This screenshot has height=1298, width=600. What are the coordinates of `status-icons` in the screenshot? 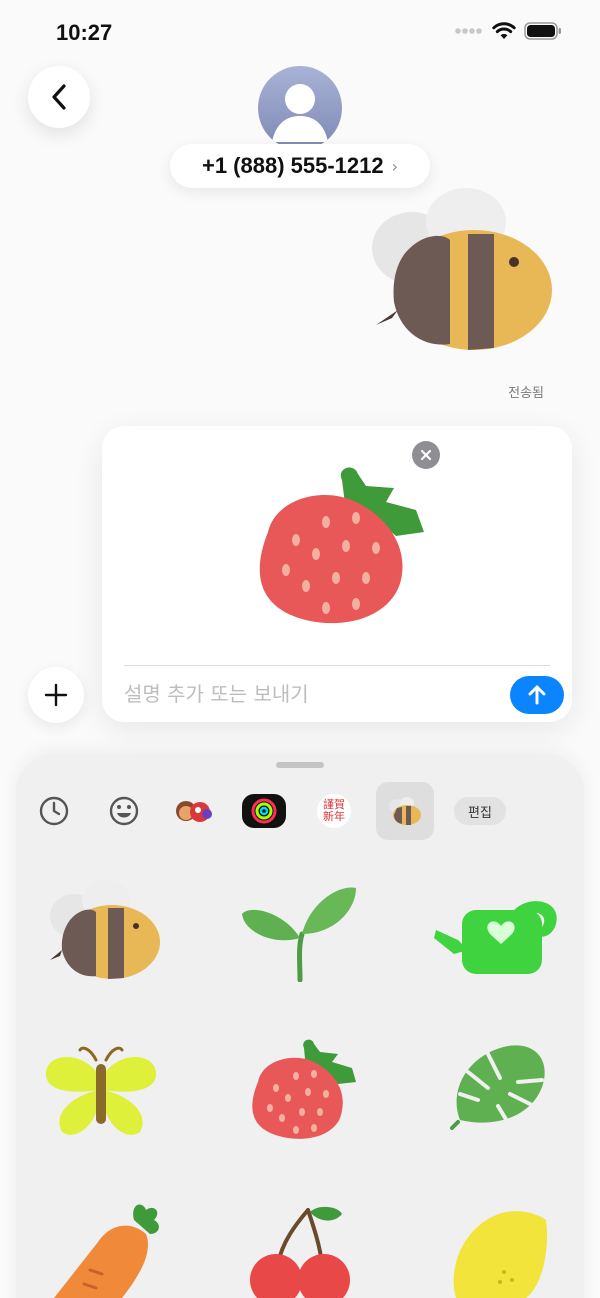 It's located at (508, 31).